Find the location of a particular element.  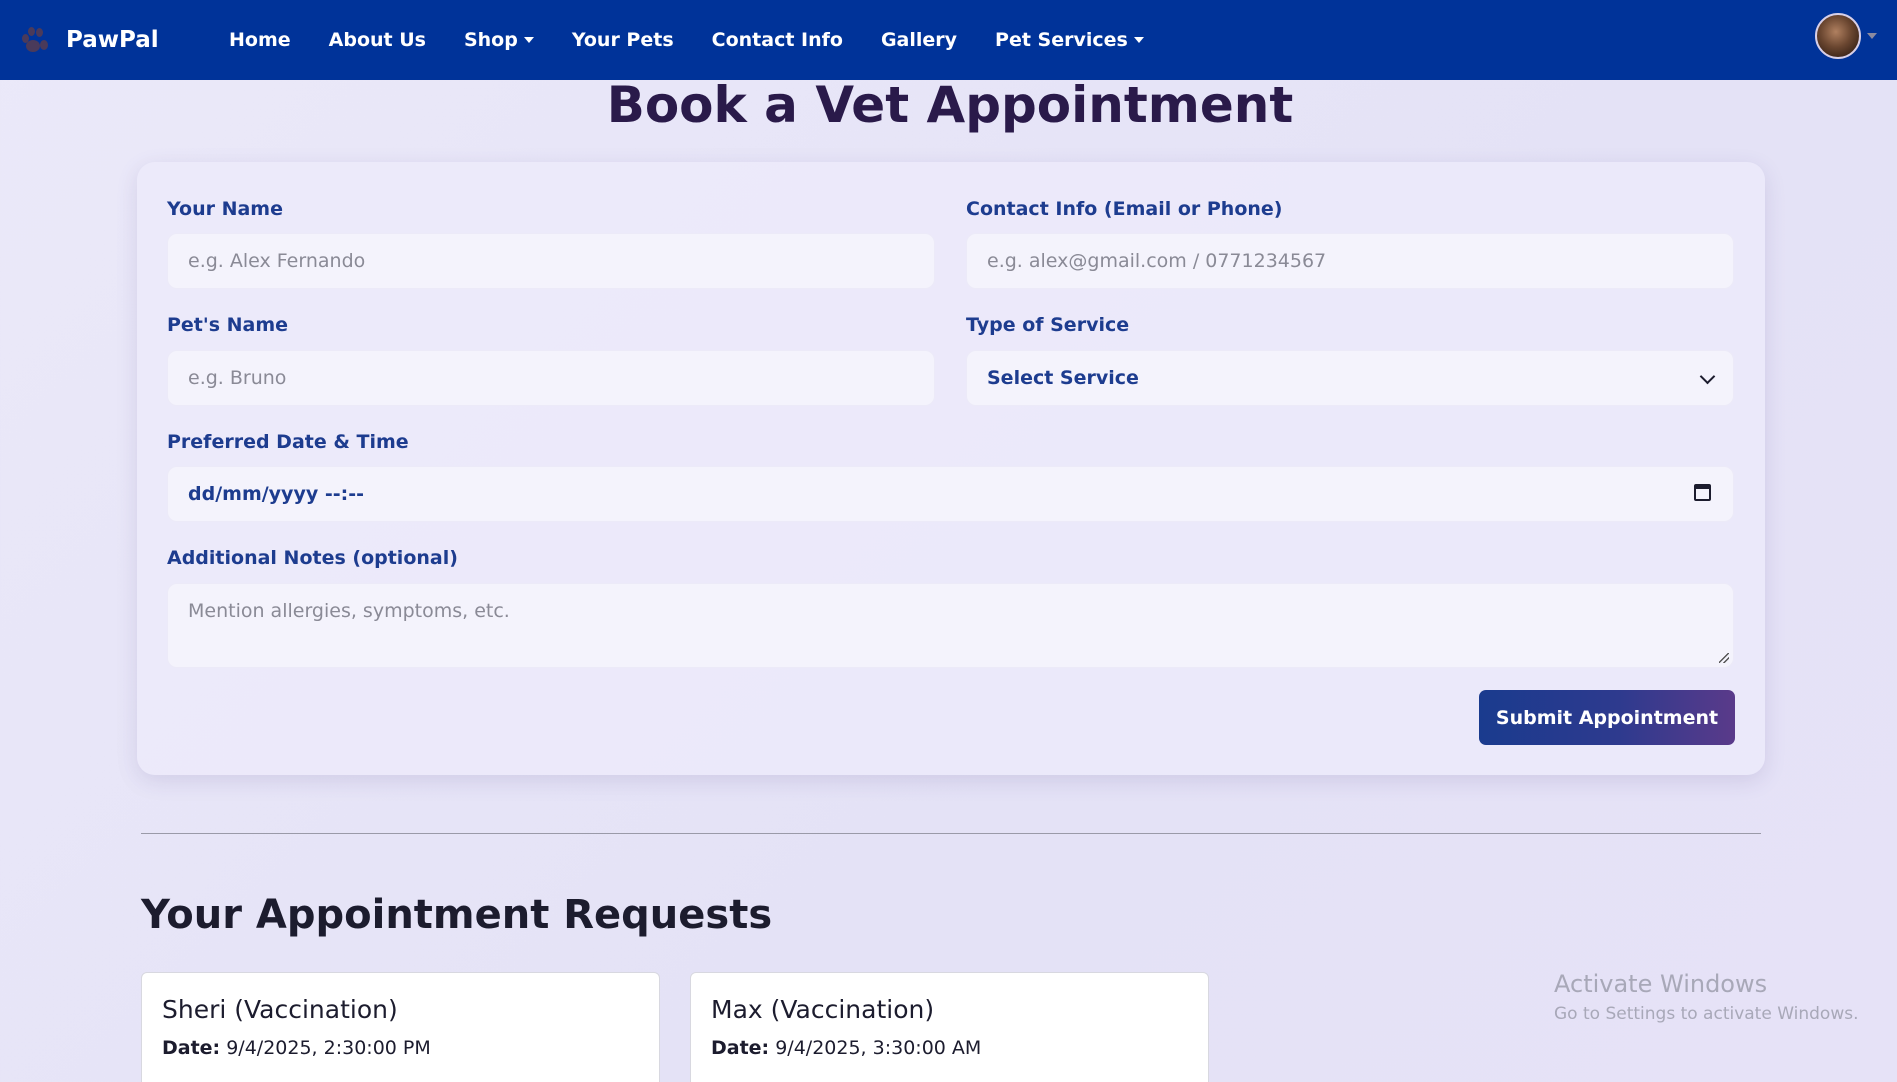

nav-shop-label: Shop is located at coordinates (490, 40).